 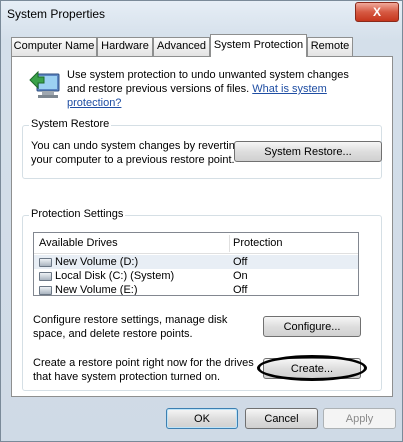 What do you see at coordinates (96, 290) in the screenshot?
I see `drive-name: New Volume (E:)` at bounding box center [96, 290].